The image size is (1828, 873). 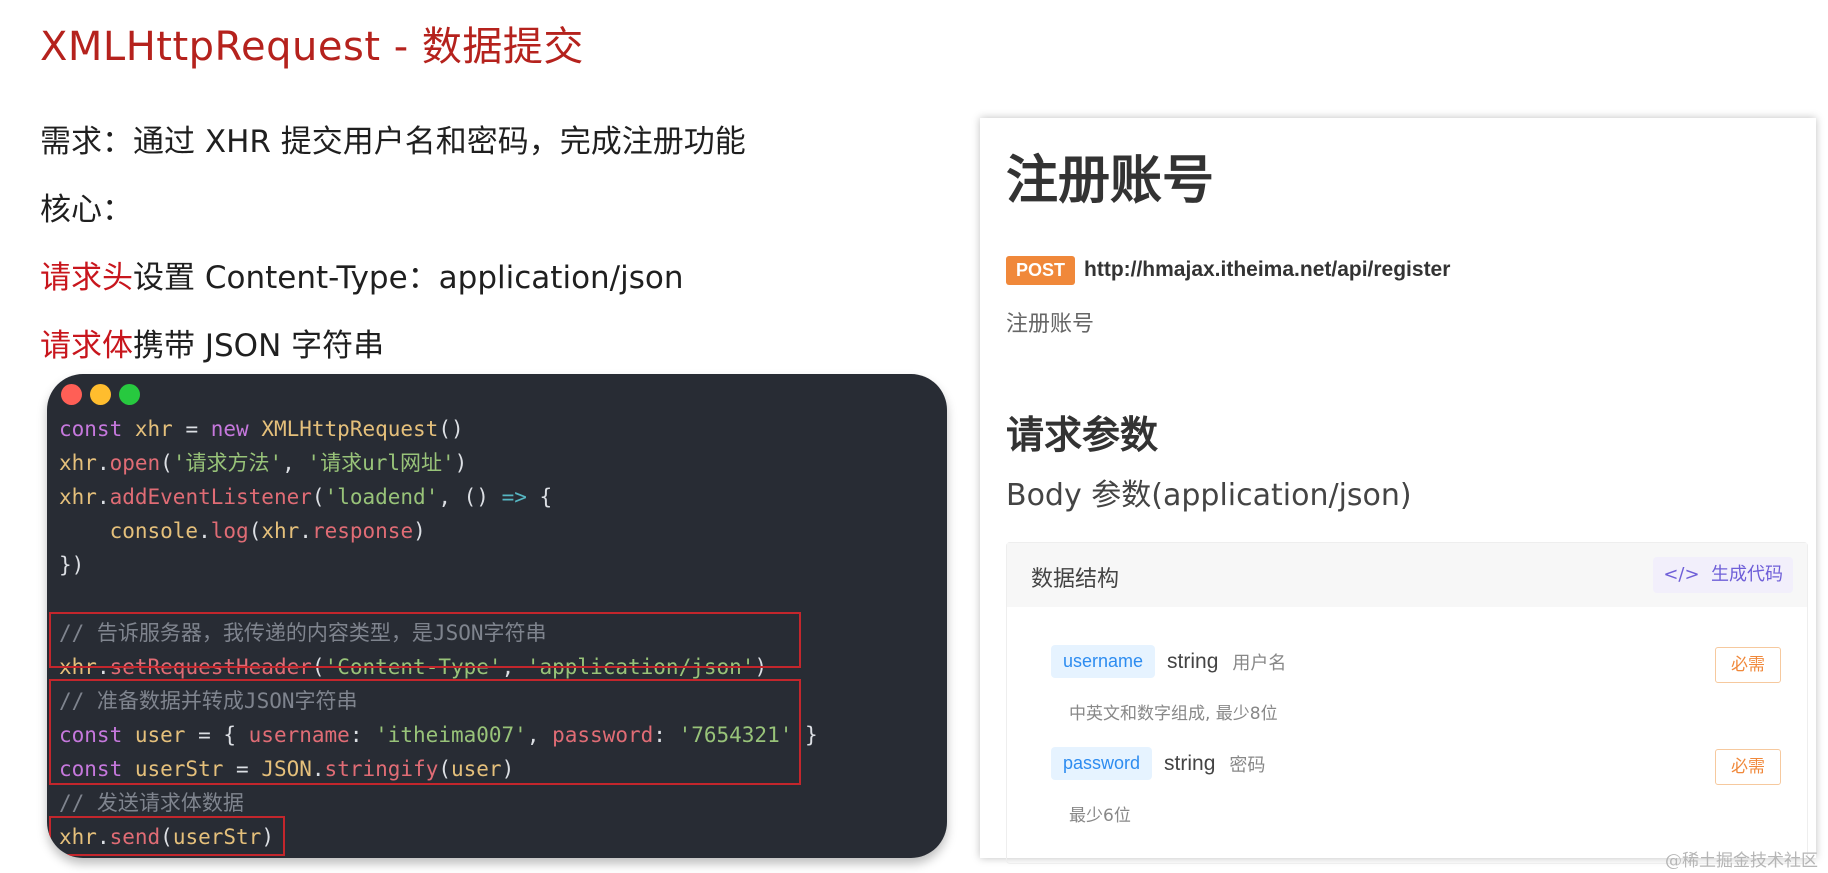 I want to click on code-token: ,, so click(x=295, y=463).